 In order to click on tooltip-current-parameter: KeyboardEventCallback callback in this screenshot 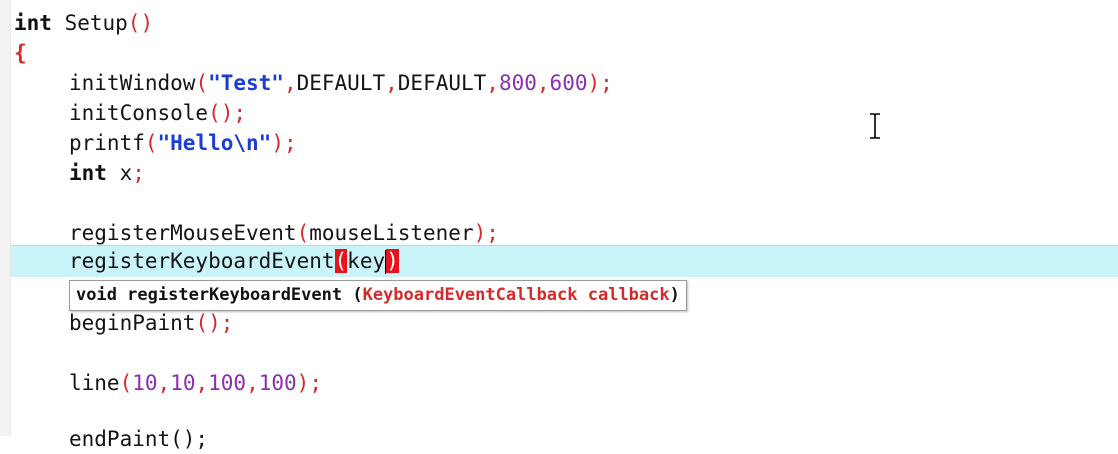, I will do `click(516, 295)`.